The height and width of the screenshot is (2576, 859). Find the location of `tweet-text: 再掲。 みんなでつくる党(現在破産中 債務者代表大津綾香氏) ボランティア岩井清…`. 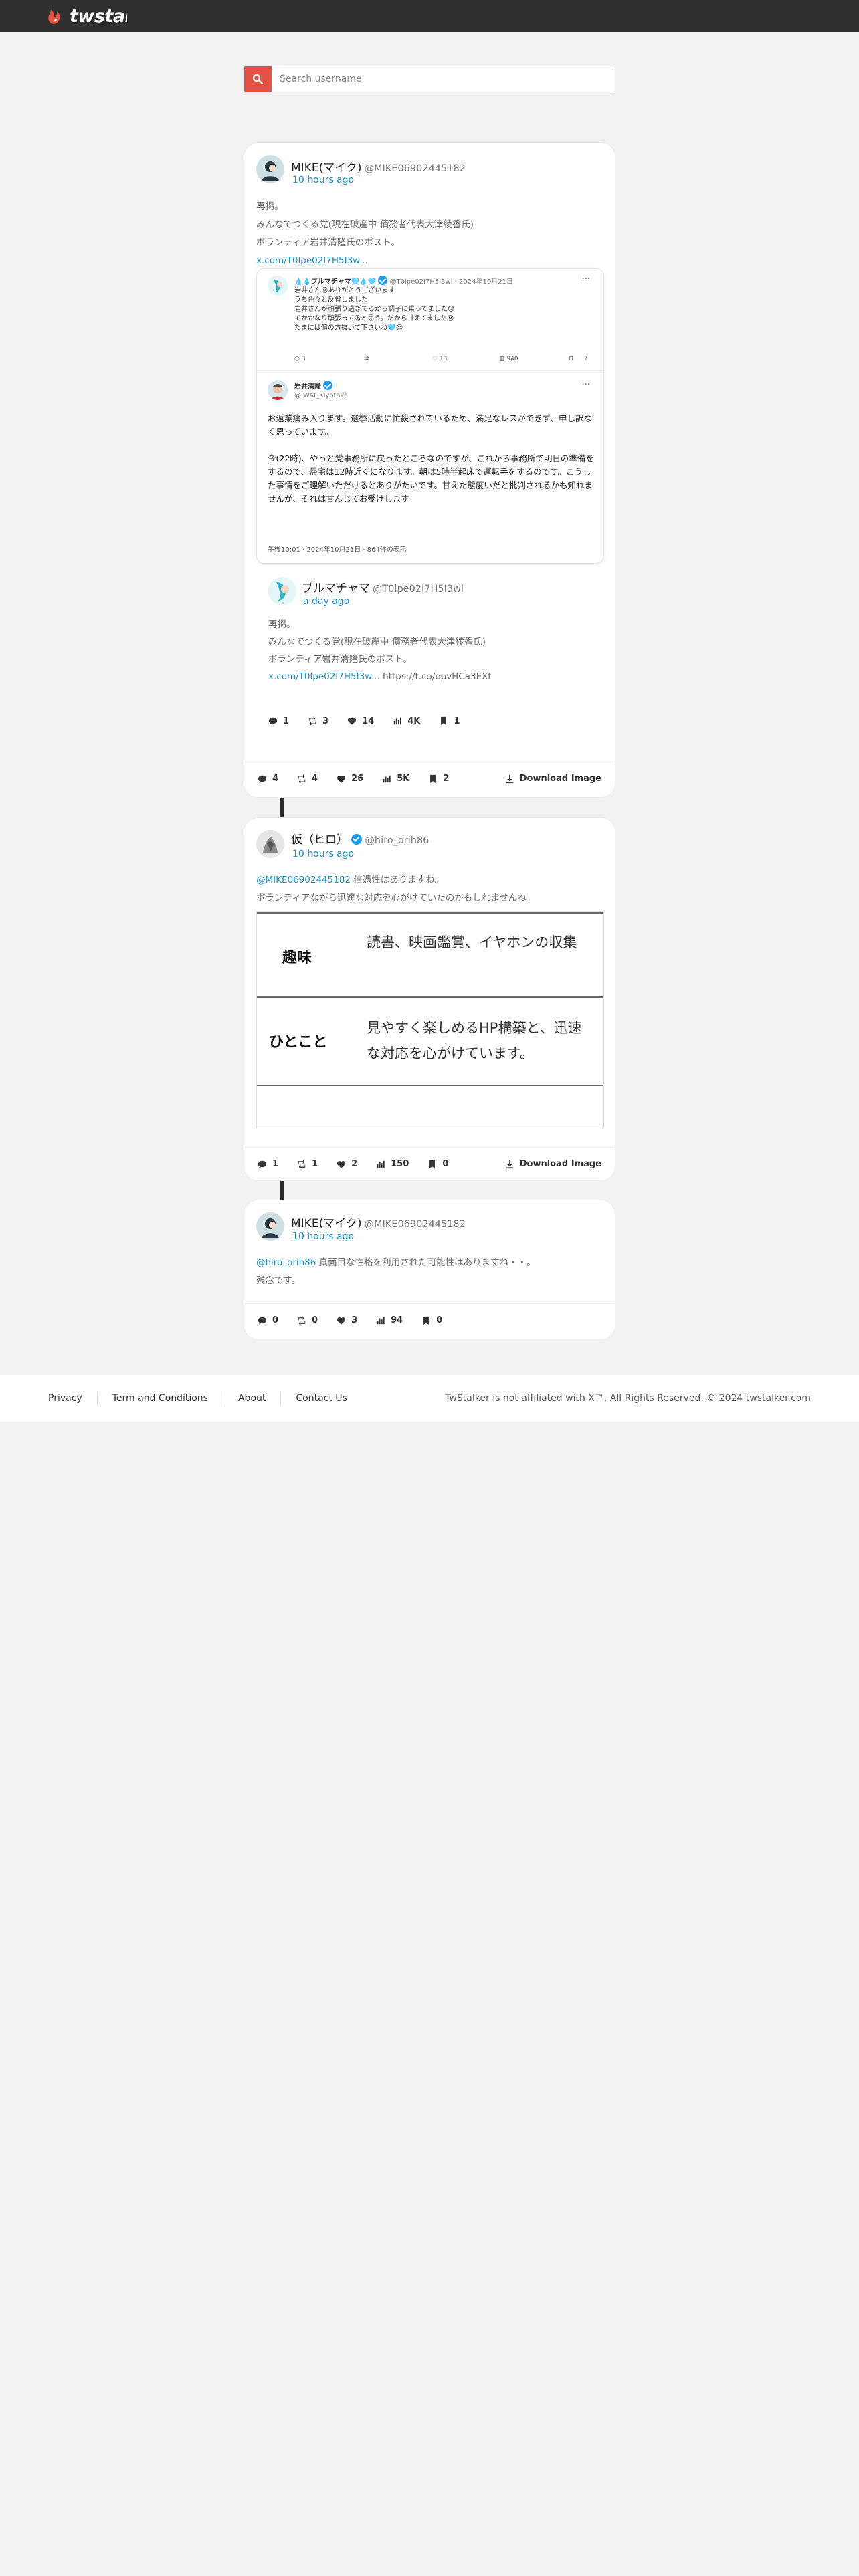

tweet-text: 再掲。 みんなでつくる党(現在破産中 債務者代表大津綾香氏) ボランティア岩井清… is located at coordinates (365, 234).